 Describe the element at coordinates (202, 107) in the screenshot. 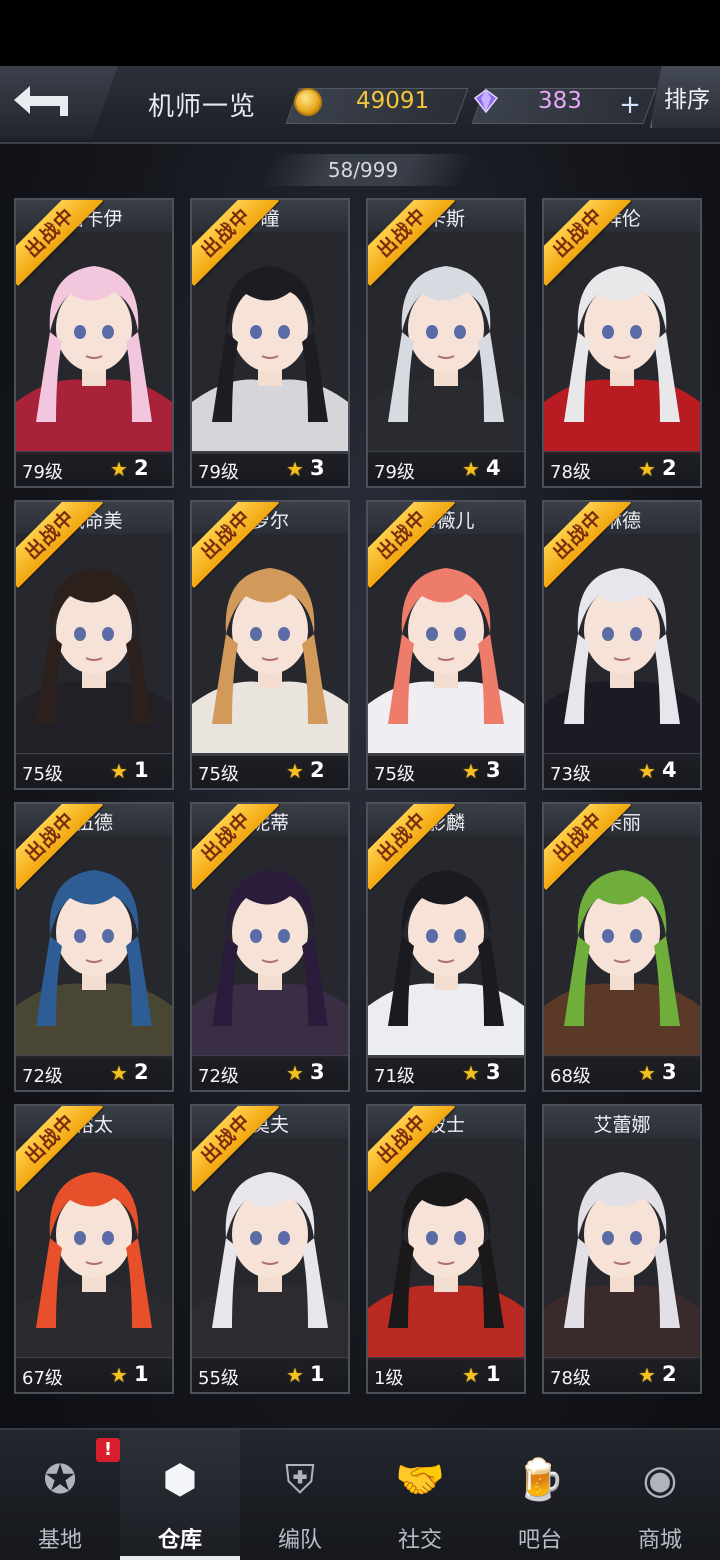

I see `page-title: 机师一览` at that location.